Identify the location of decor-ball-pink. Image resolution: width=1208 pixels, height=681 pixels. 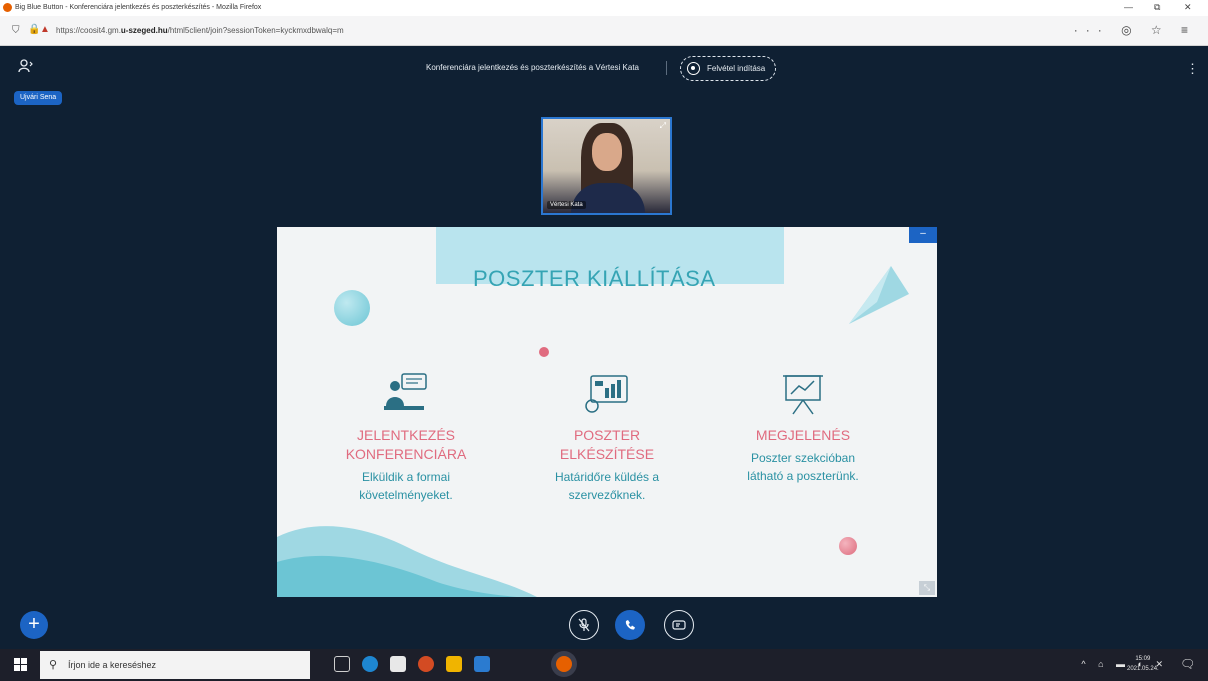
(848, 546).